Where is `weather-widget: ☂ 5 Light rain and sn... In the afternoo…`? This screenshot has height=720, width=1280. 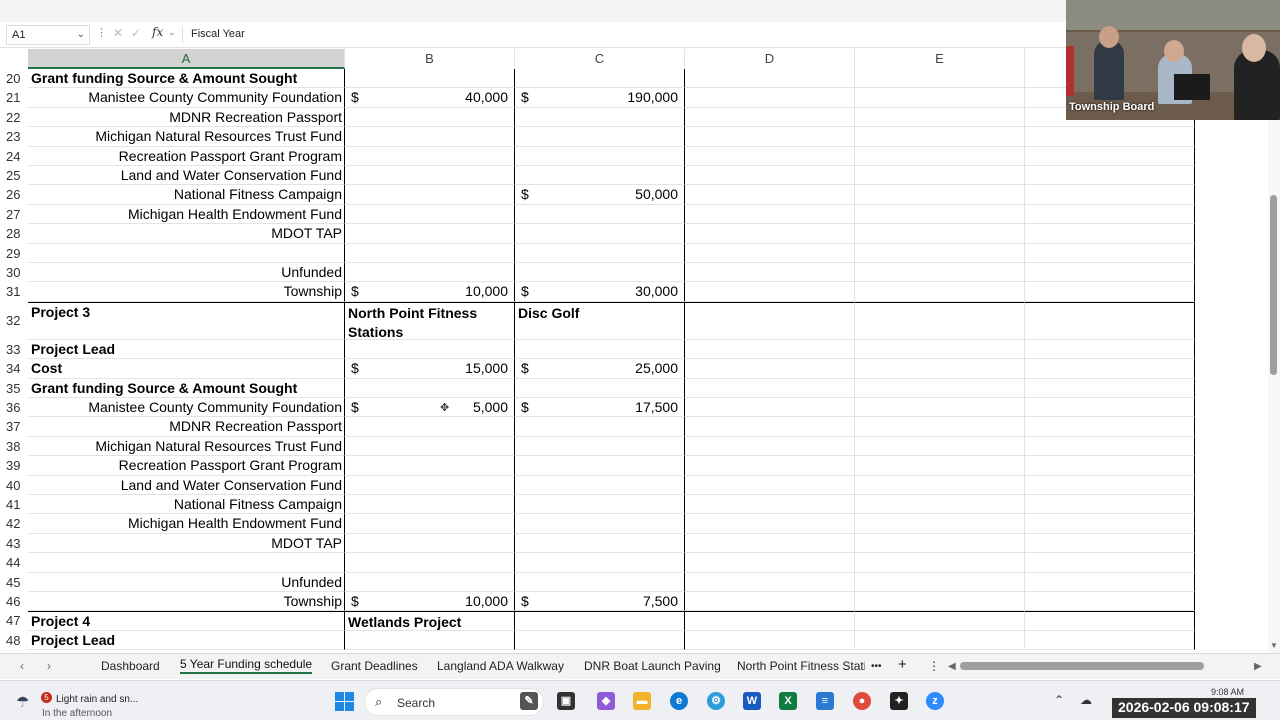
weather-widget: ☂ 5 Light rain and sn... In the afternoo… is located at coordinates (79, 703).